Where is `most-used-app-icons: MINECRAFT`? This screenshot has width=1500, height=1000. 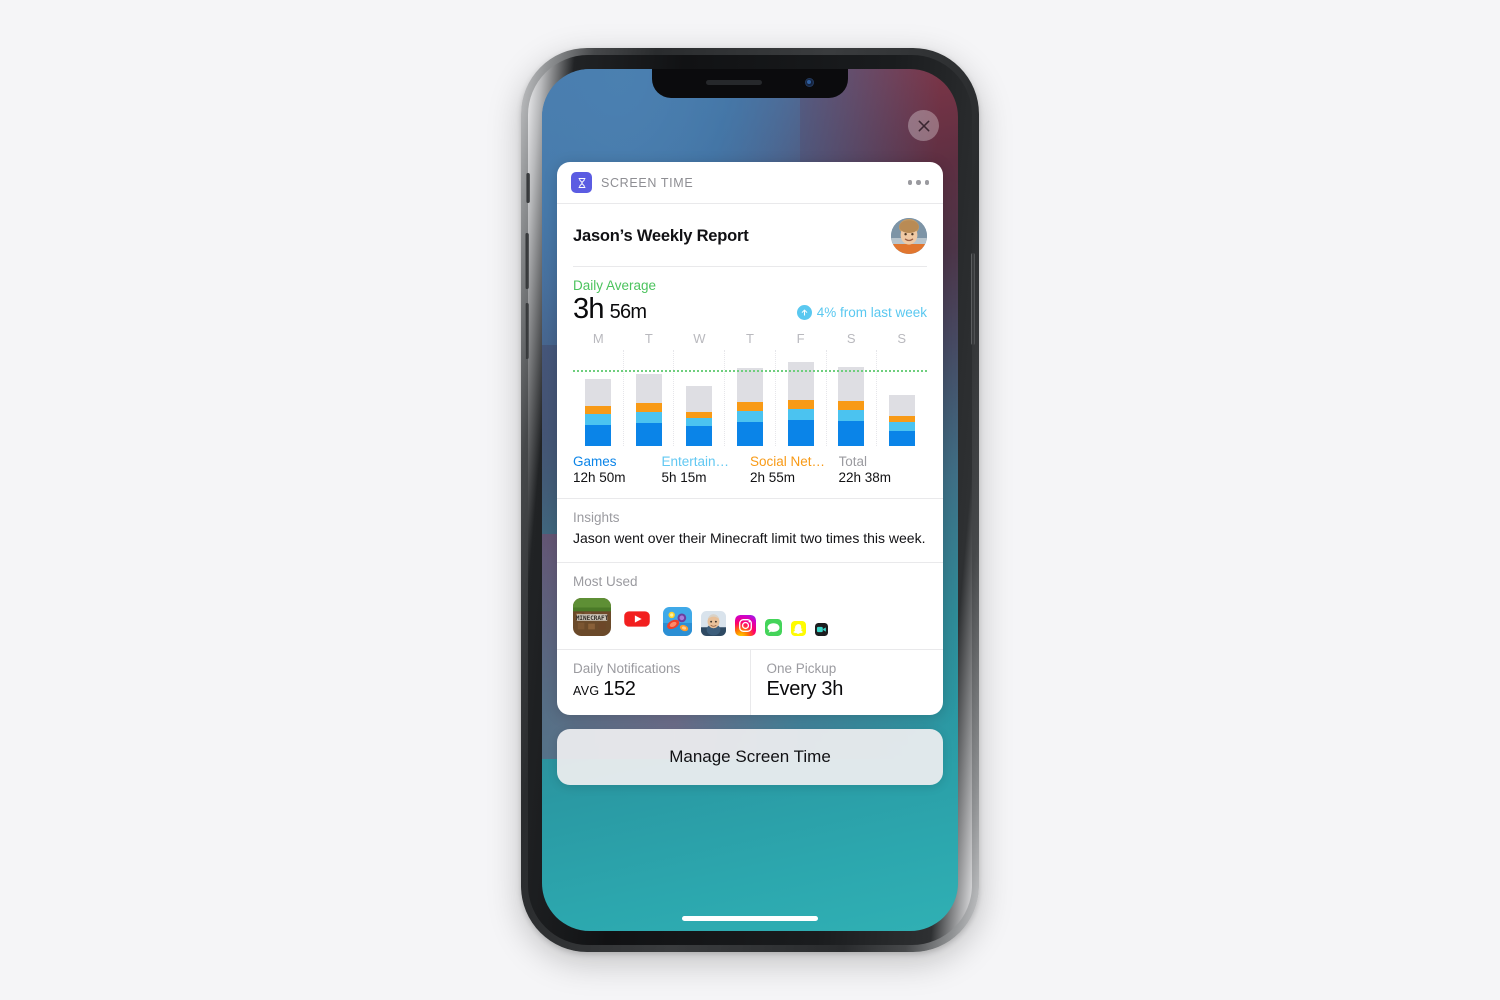
most-used-app-icons: MINECRAFT is located at coordinates (750, 616).